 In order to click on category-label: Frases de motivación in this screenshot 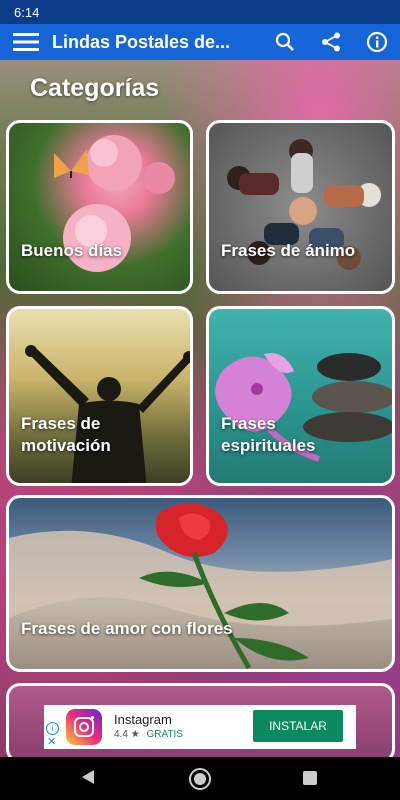, I will do `click(66, 434)`.